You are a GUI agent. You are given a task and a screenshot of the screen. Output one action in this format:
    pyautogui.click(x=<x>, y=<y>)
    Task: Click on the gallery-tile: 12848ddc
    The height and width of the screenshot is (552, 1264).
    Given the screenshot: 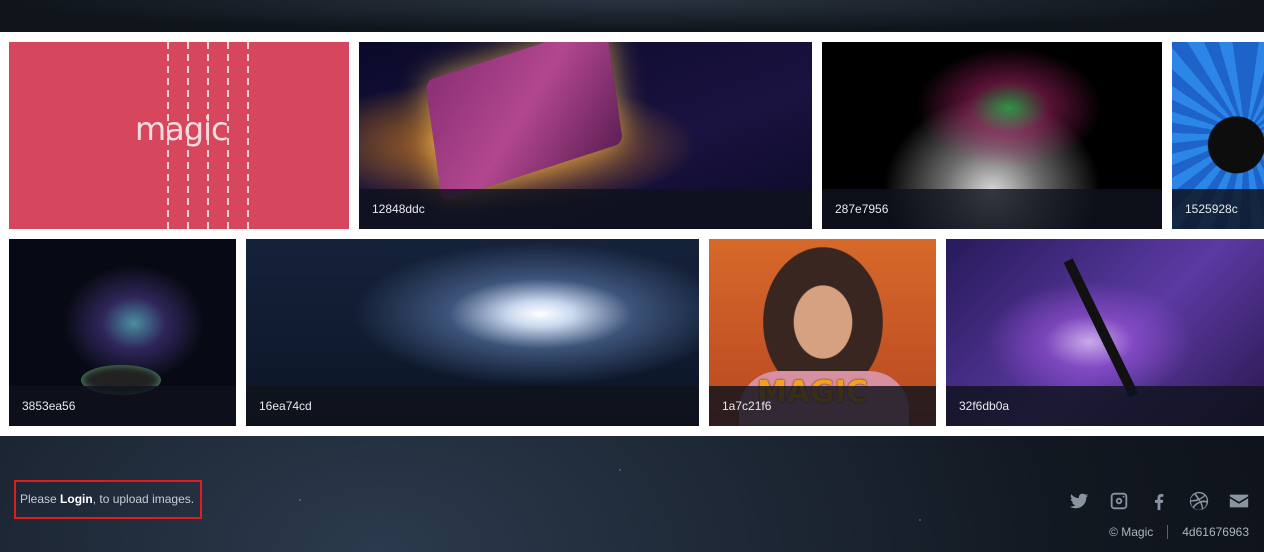 What is the action you would take?
    pyautogui.click(x=585, y=135)
    